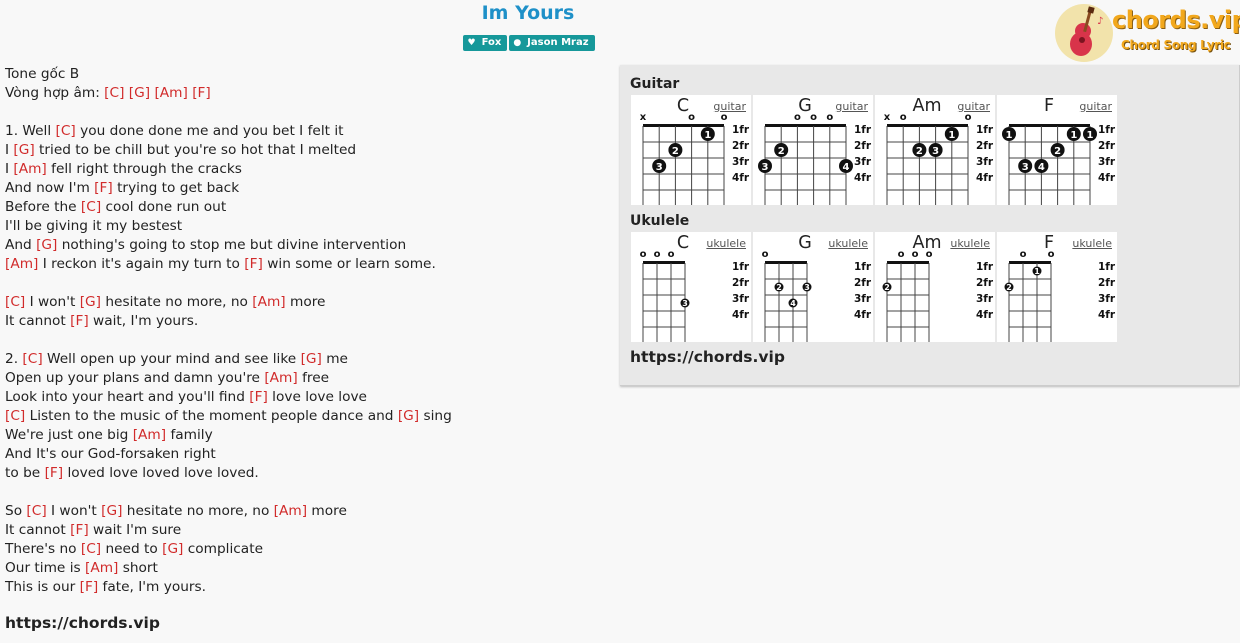  Describe the element at coordinates (1176, 45) in the screenshot. I see `logo-subtitle: Chord Song Lyric` at that location.